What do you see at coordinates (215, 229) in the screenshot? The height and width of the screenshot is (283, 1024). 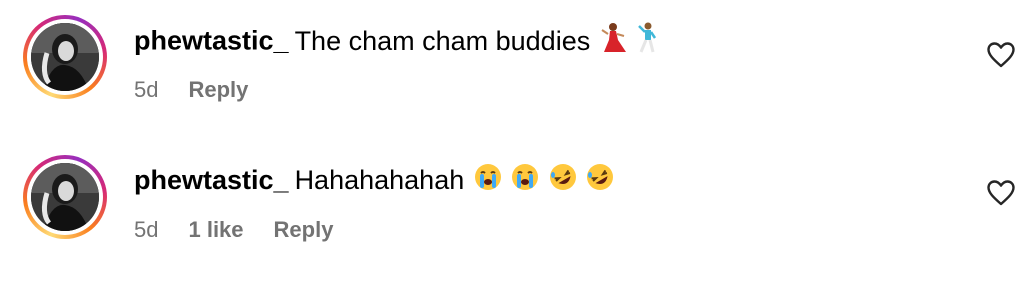 I see `likes-count-link: 1 like` at bounding box center [215, 229].